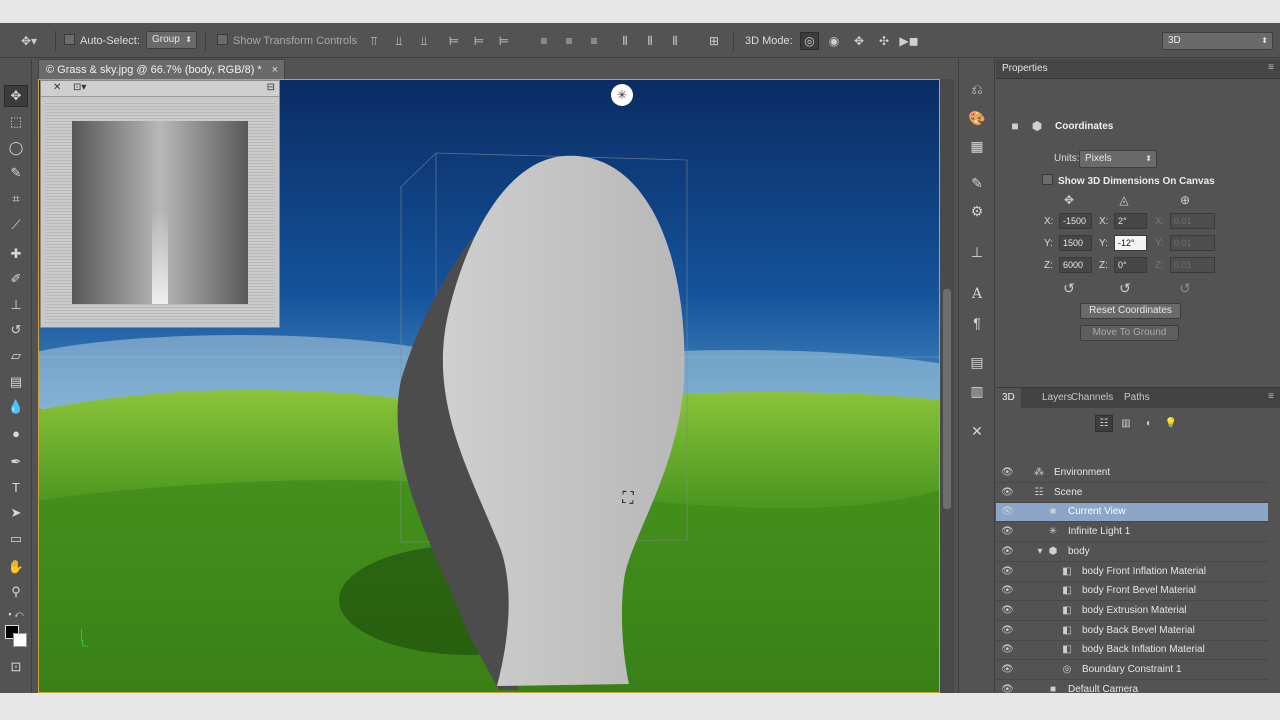 This screenshot has width=1280, height=720. What do you see at coordinates (1137, 398) in the screenshot?
I see `tab-paths: Paths` at bounding box center [1137, 398].